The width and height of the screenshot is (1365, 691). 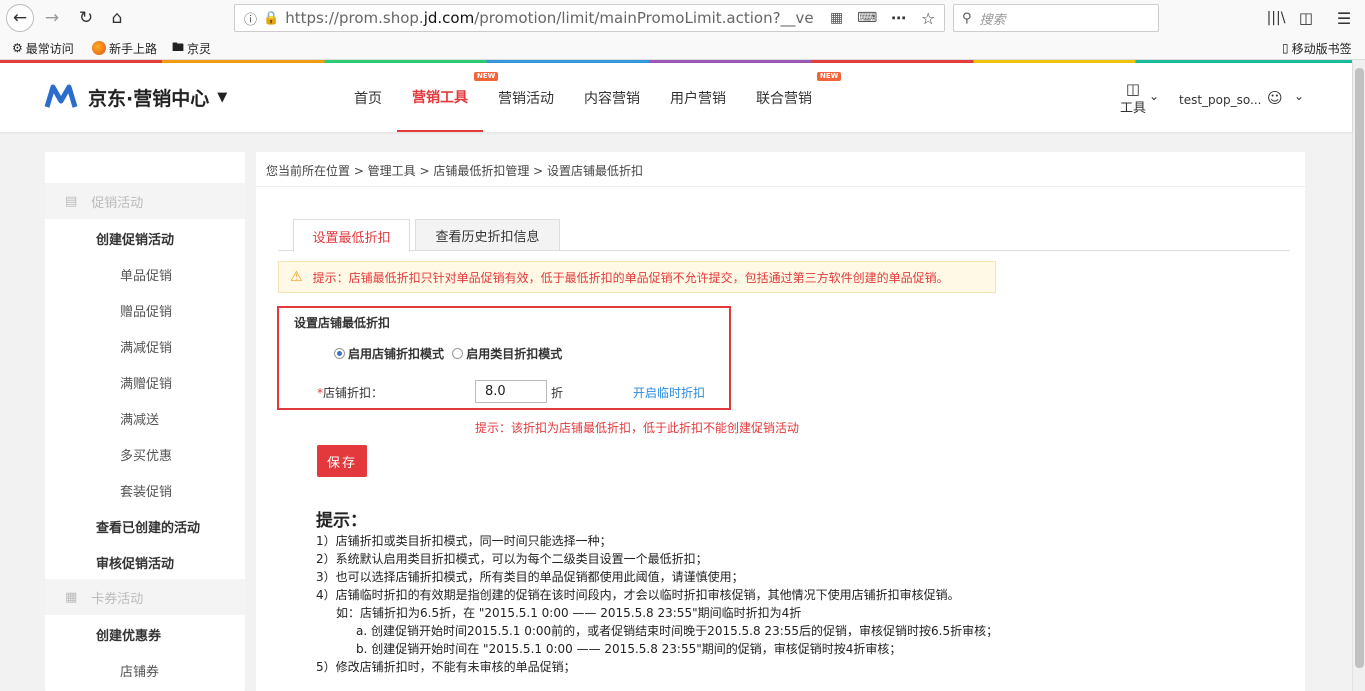 I want to click on info-icon: ⓘ, so click(x=250, y=18).